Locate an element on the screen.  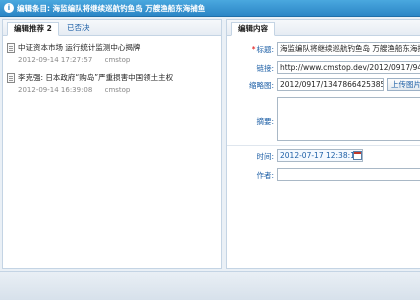
link-label: 链接: is located at coordinates (265, 68).